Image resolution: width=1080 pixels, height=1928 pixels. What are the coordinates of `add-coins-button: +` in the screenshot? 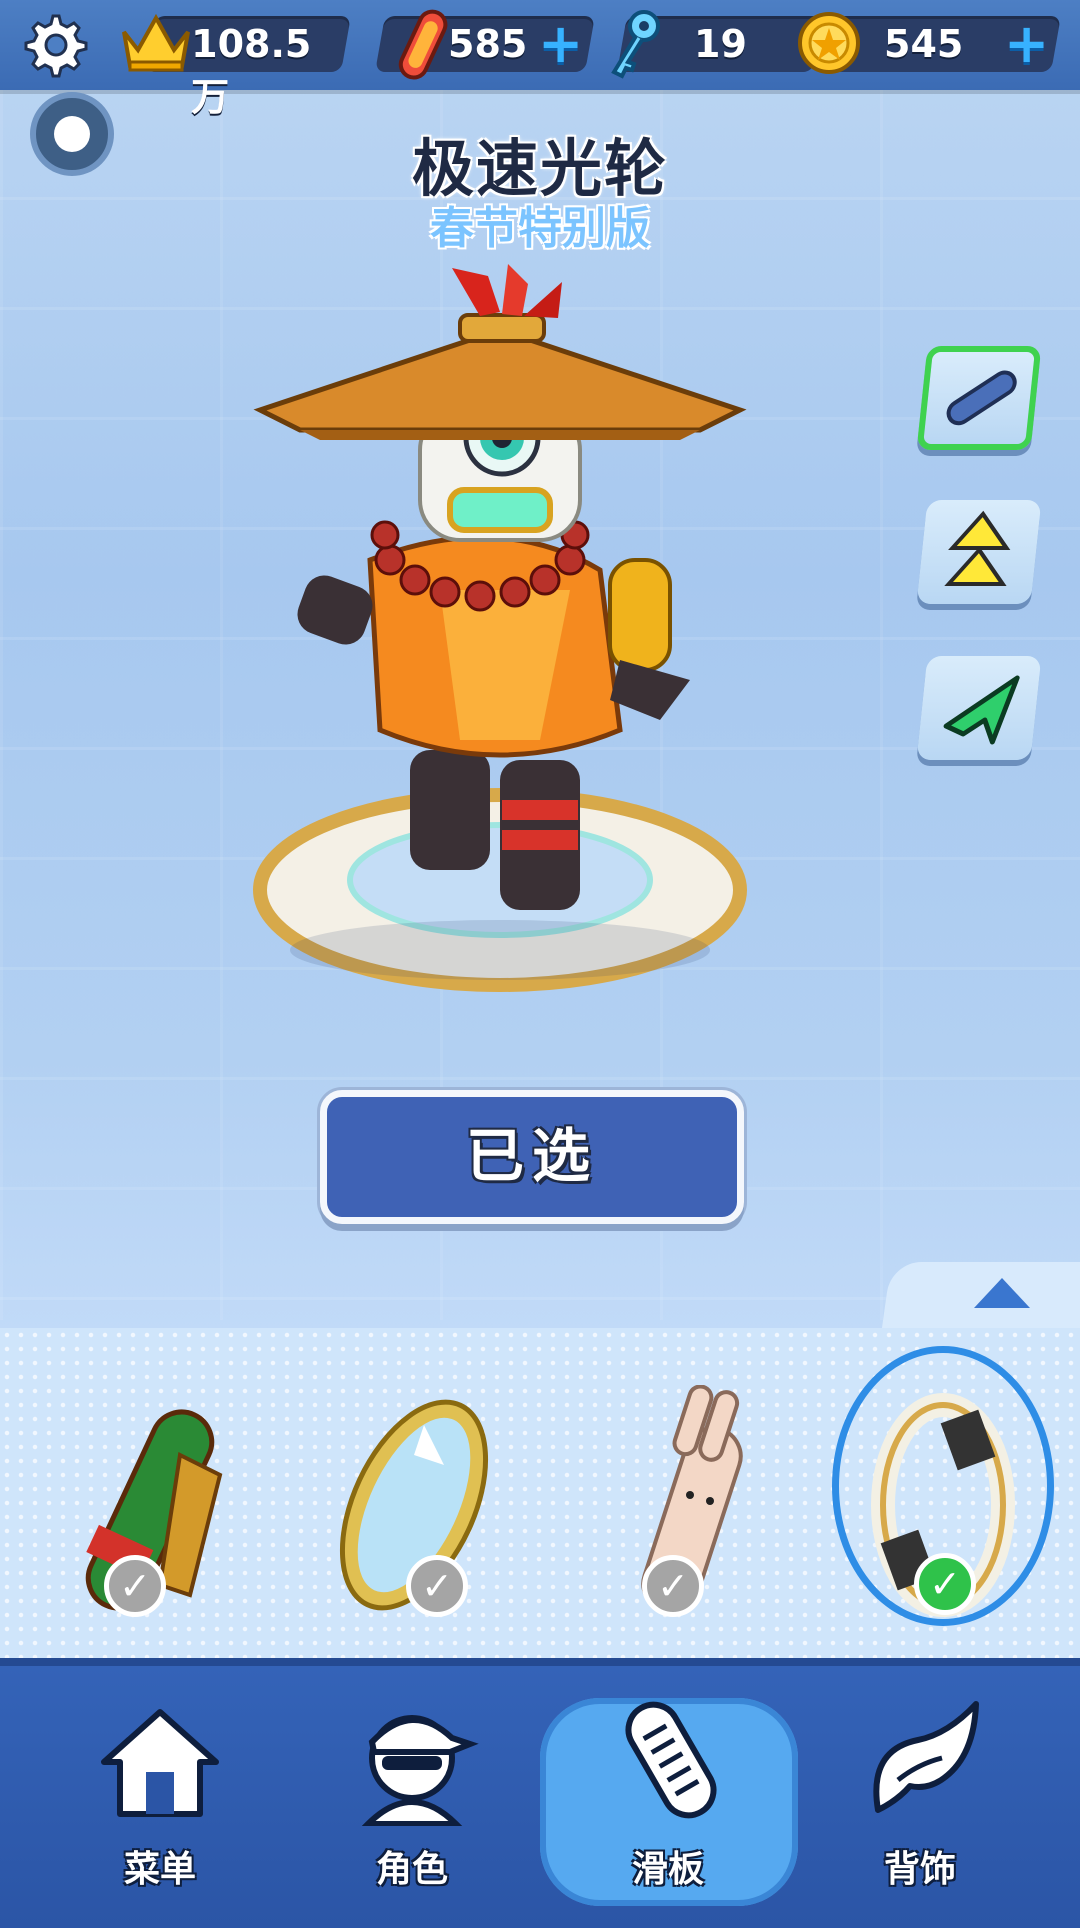 It's located at (1026, 43).